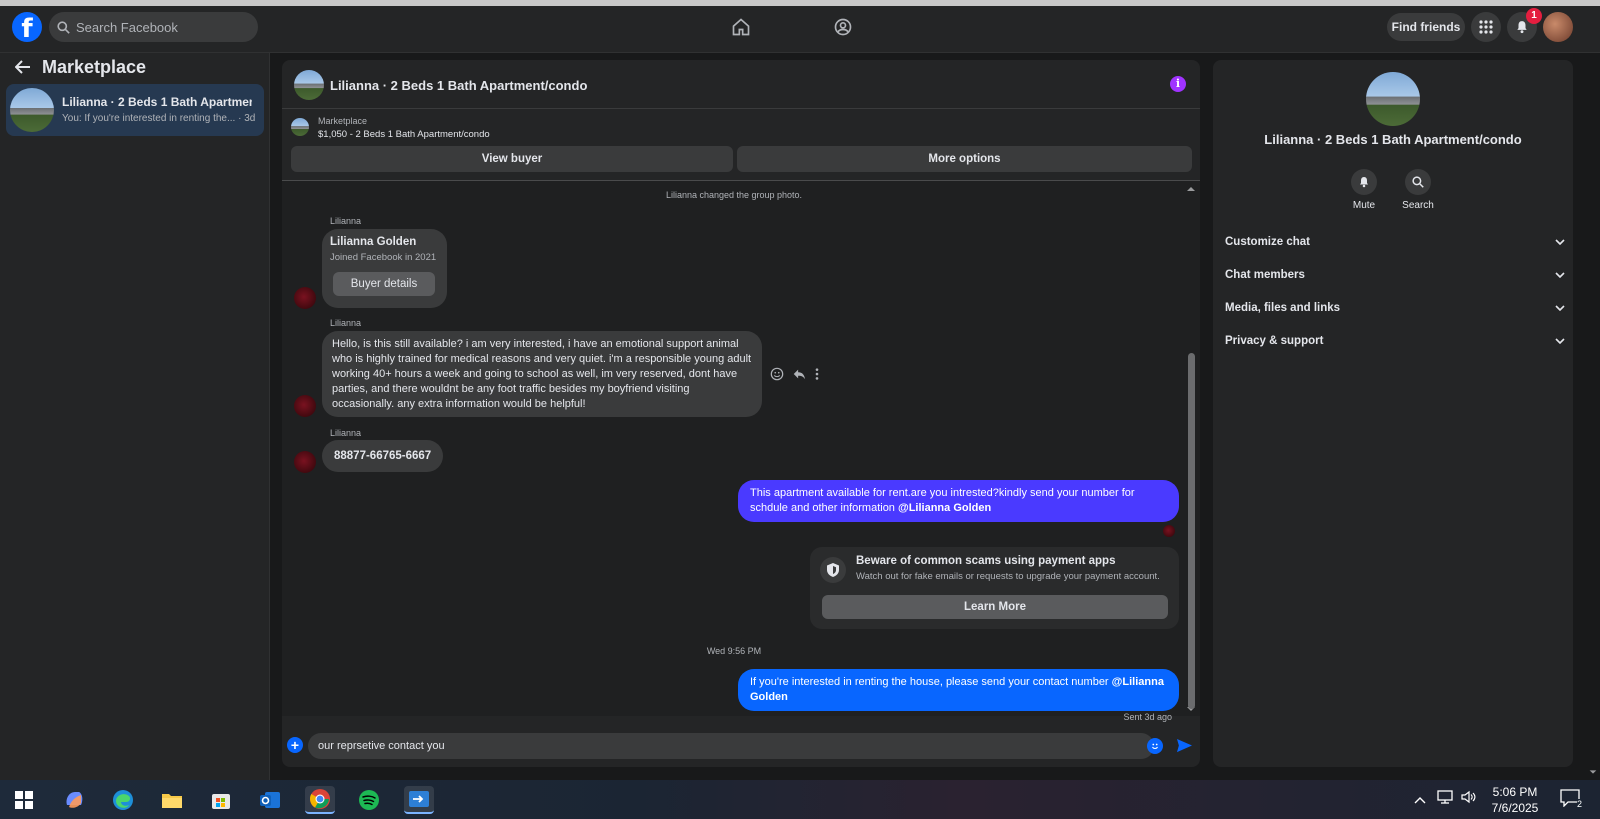 This screenshot has height=819, width=1600. What do you see at coordinates (27, 27) in the screenshot?
I see `facebook-logo: f` at bounding box center [27, 27].